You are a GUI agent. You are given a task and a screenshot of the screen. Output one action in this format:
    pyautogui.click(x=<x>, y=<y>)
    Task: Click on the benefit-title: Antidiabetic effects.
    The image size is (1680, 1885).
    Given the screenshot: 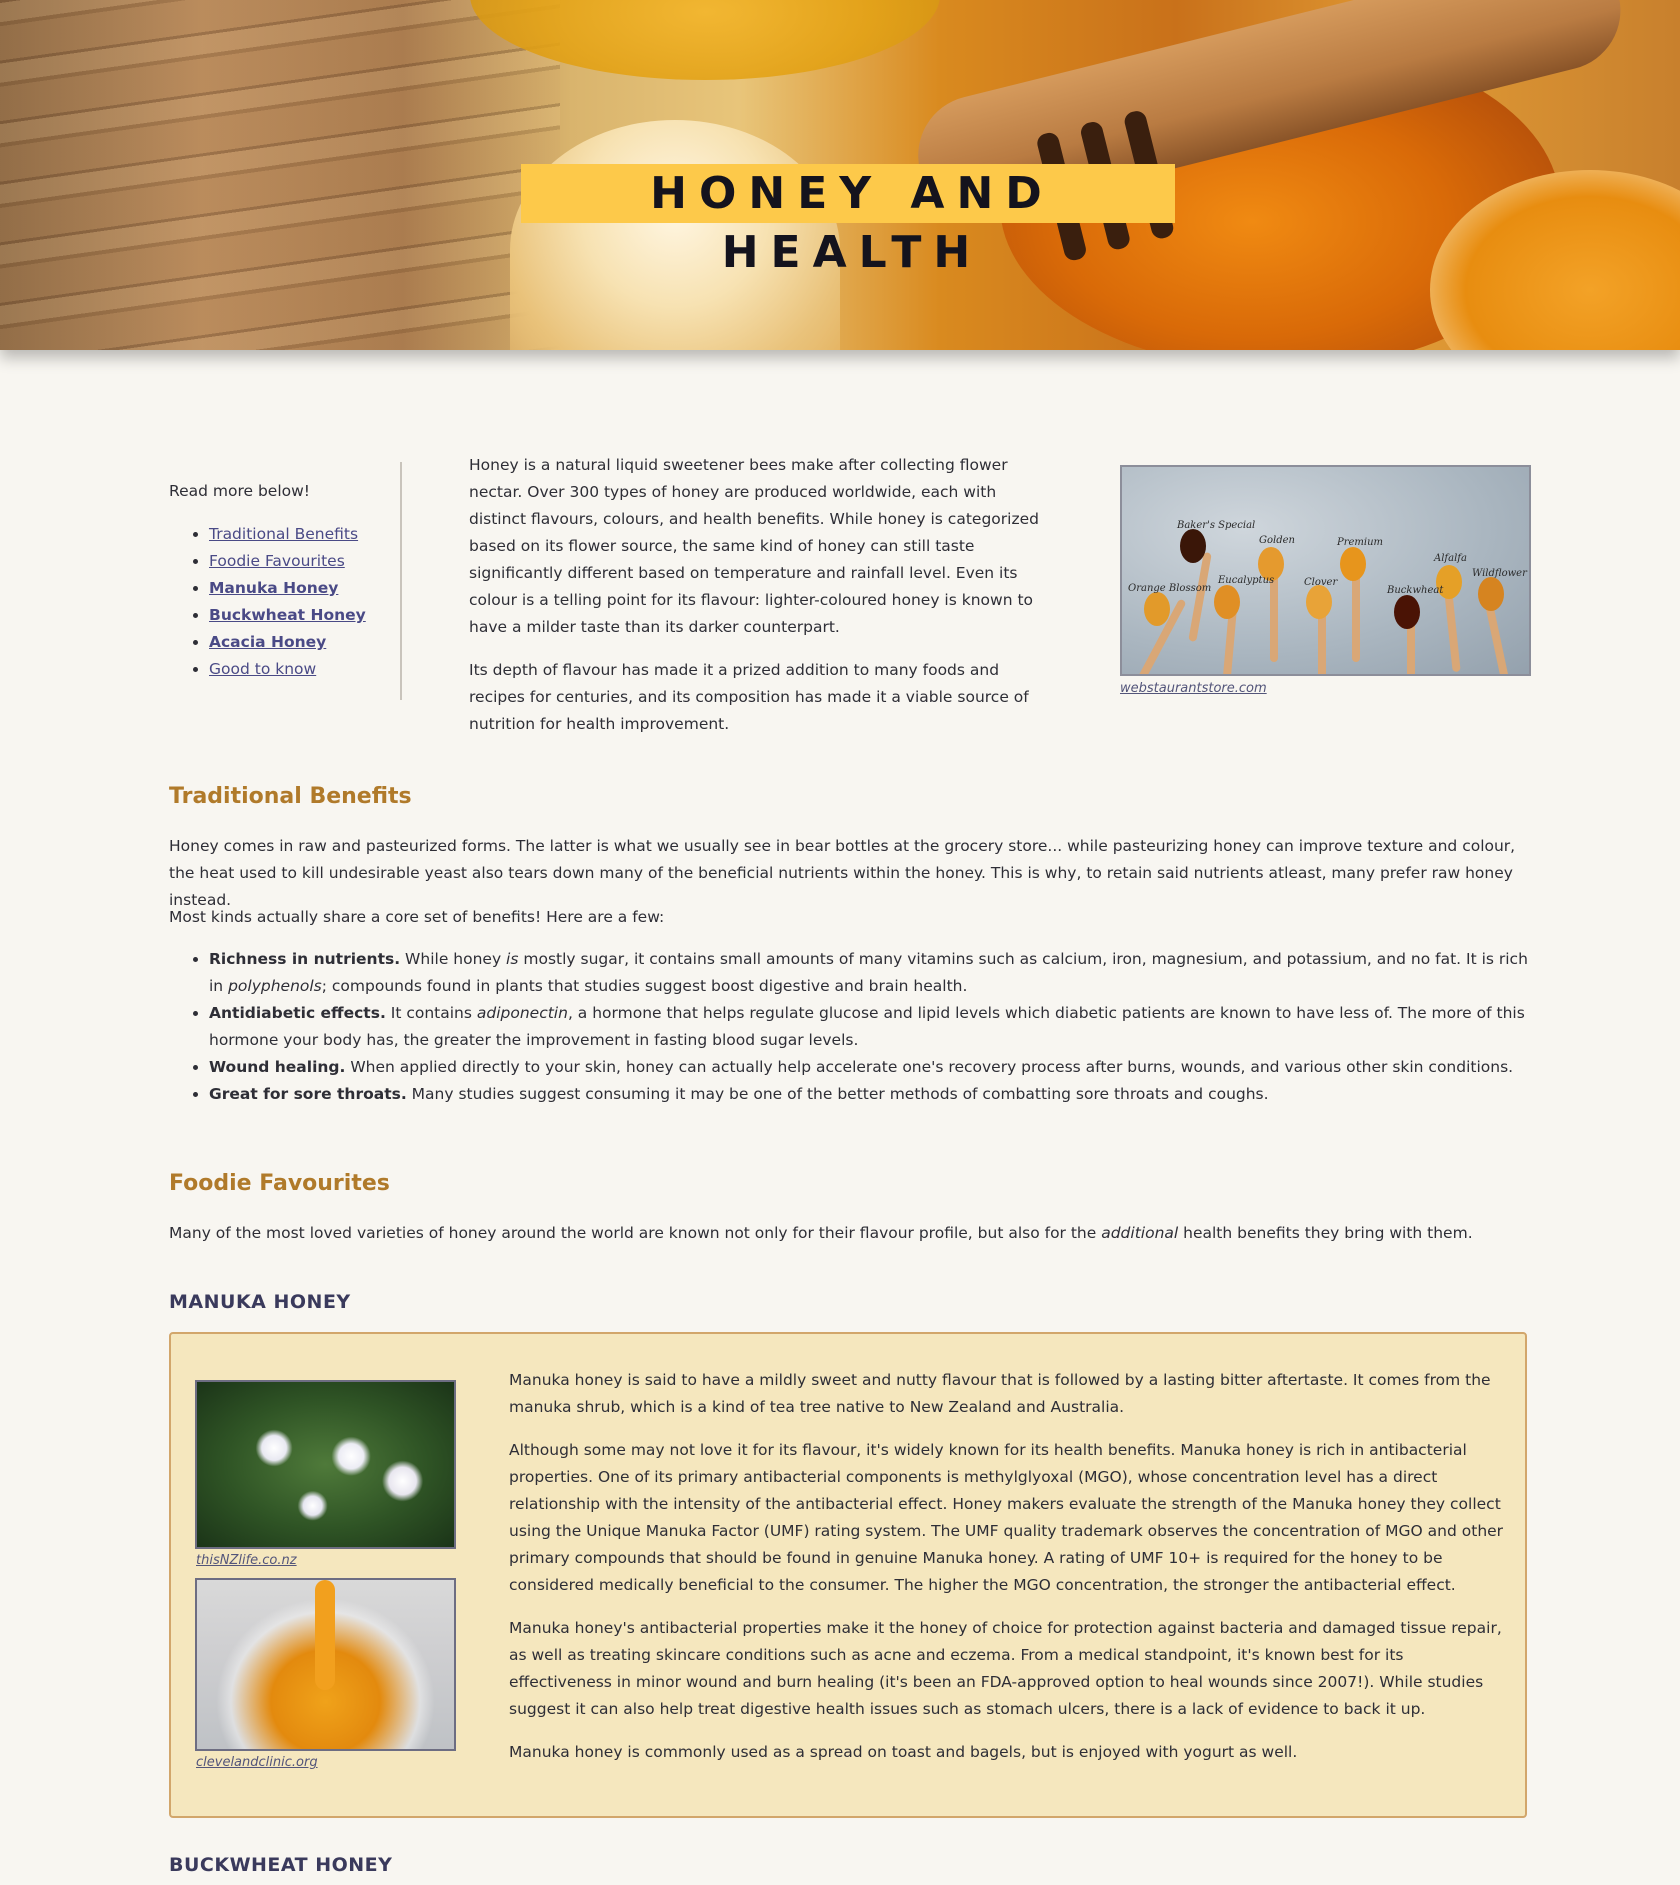 What is the action you would take?
    pyautogui.click(x=297, y=1013)
    